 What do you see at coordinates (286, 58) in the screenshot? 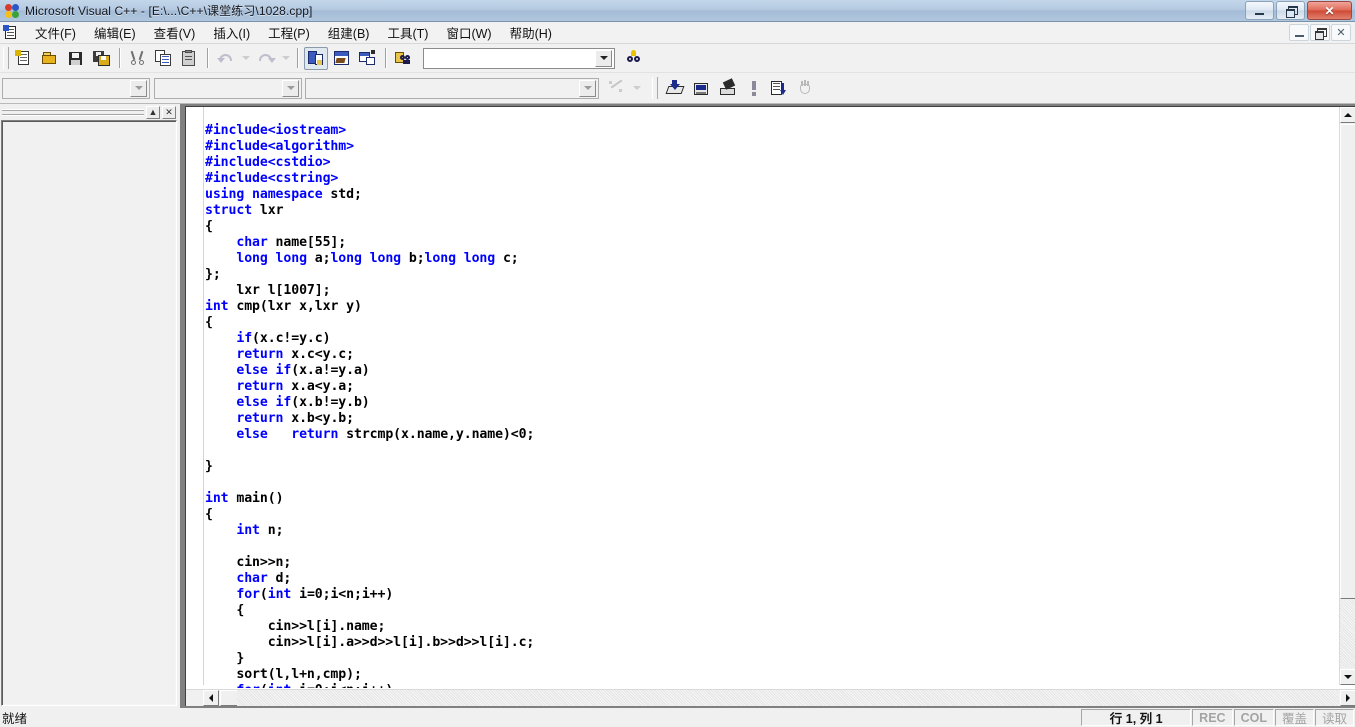
I see `redo-dropdown-icon` at bounding box center [286, 58].